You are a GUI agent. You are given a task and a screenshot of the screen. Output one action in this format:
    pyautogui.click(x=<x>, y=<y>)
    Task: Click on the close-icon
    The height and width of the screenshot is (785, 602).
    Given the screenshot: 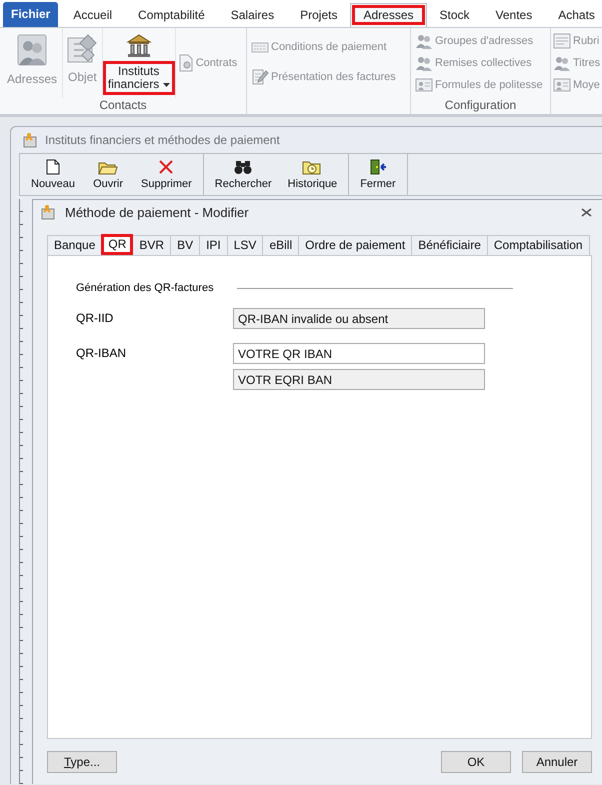 What is the action you would take?
    pyautogui.click(x=586, y=212)
    